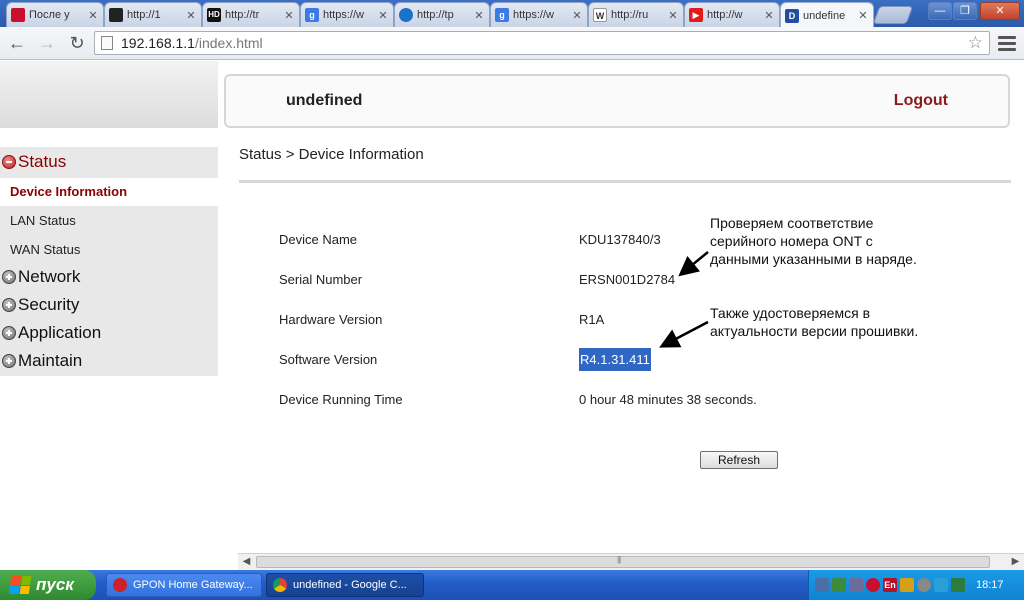 The image size is (1024, 600). What do you see at coordinates (9, 162) in the screenshot?
I see `collapse-icon` at bounding box center [9, 162].